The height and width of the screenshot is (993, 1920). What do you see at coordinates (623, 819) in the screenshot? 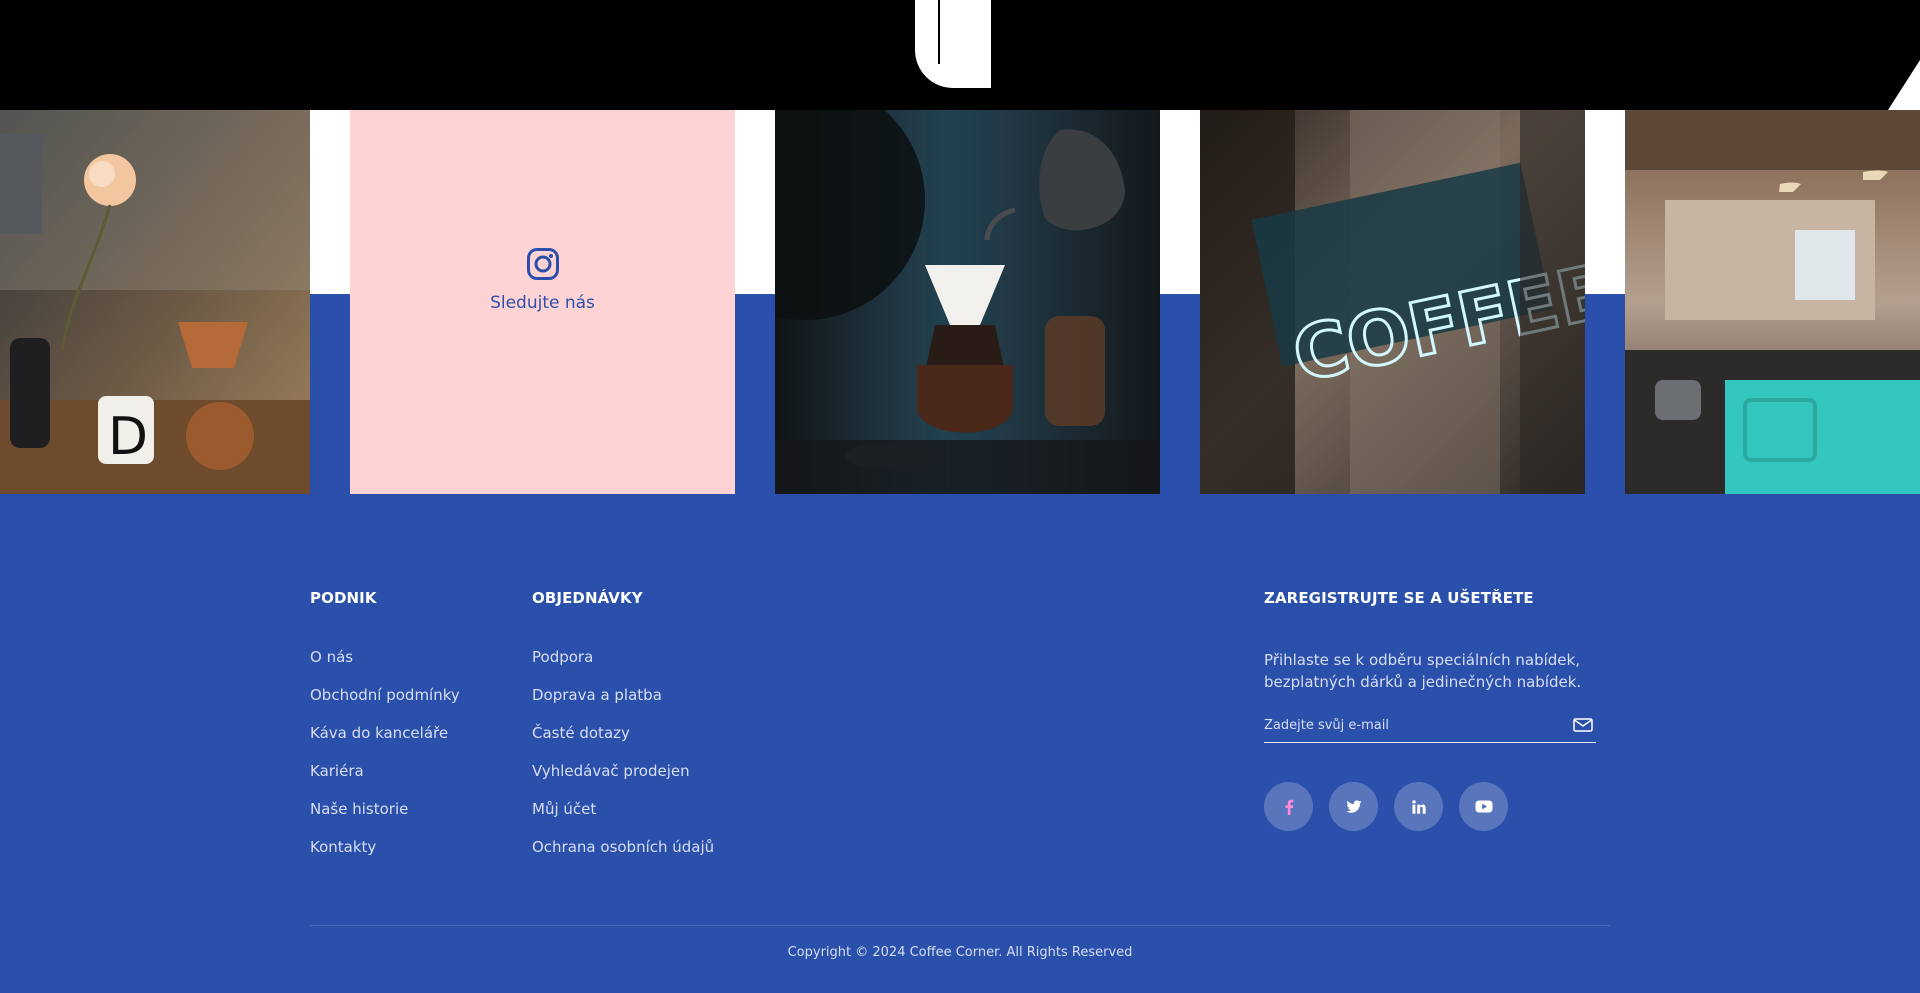
I see `footer-link-my-account: Můj účet` at bounding box center [623, 819].